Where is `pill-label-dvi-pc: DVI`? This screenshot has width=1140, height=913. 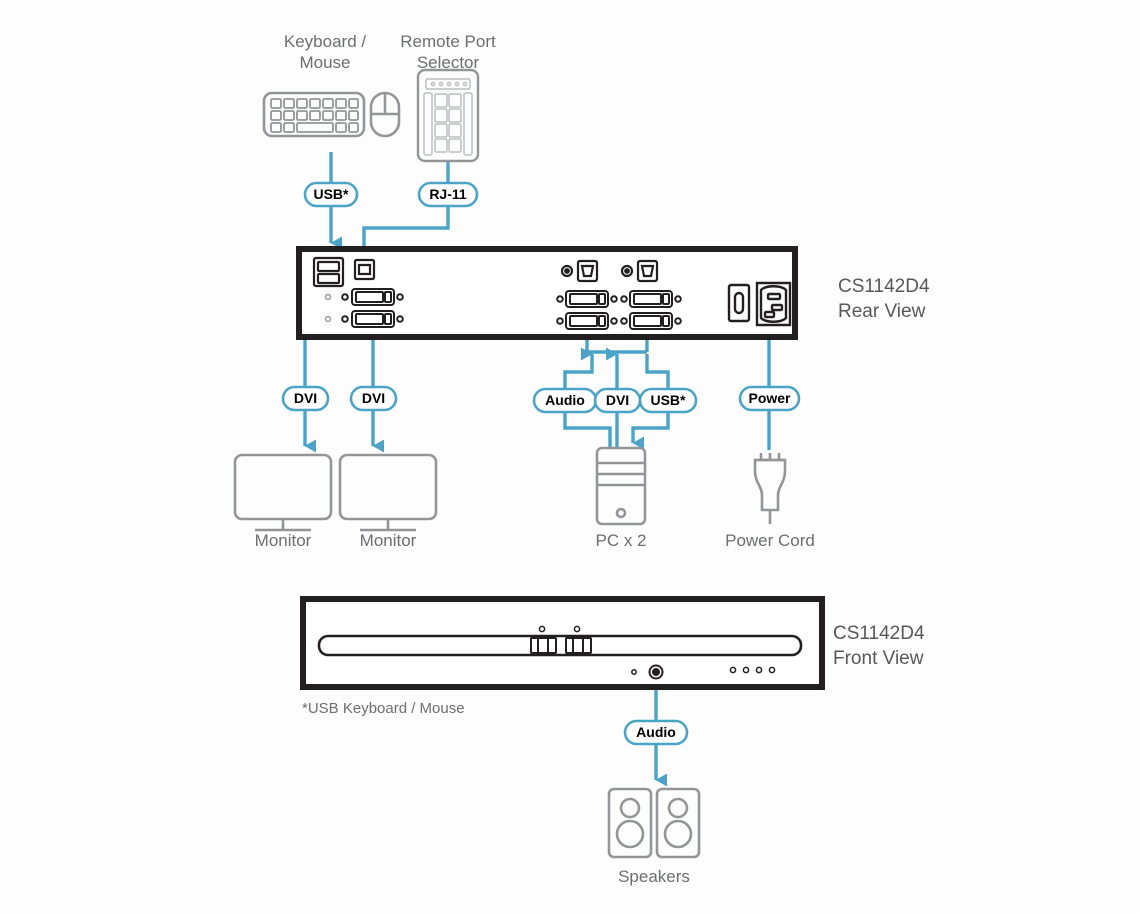
pill-label-dvi-pc: DVI is located at coordinates (617, 400).